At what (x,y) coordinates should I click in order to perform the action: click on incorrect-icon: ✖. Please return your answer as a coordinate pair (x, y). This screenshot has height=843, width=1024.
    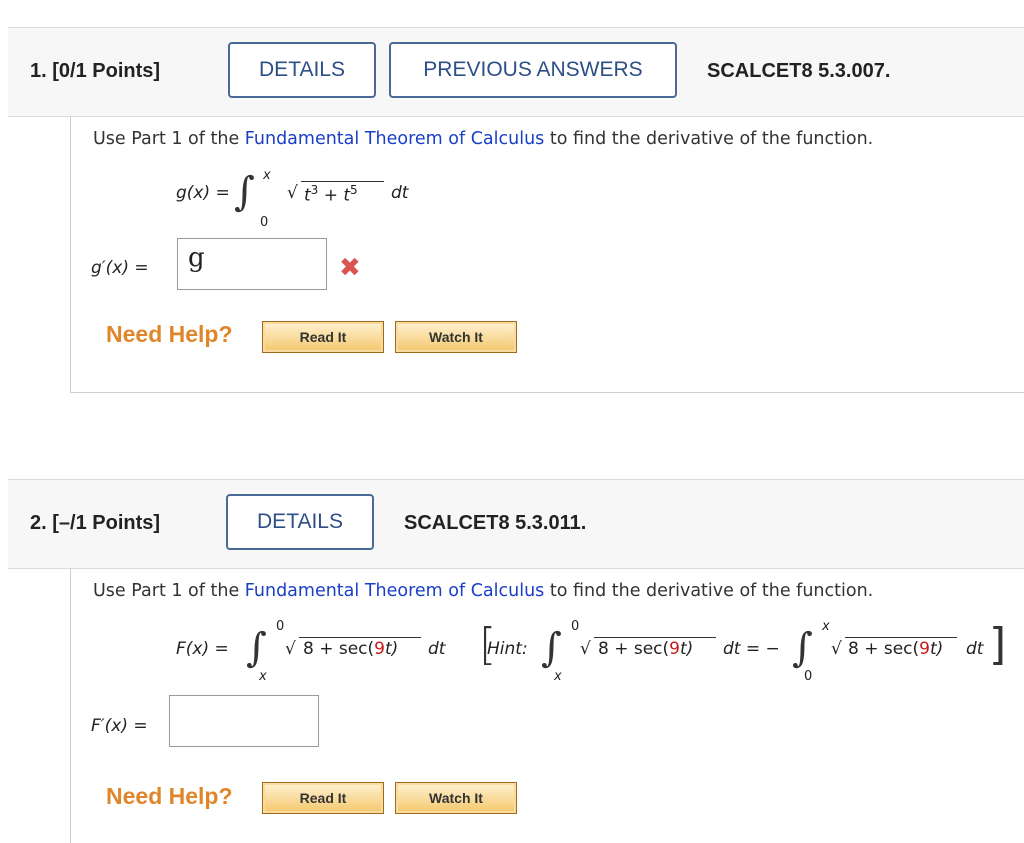
    Looking at the image, I should click on (350, 268).